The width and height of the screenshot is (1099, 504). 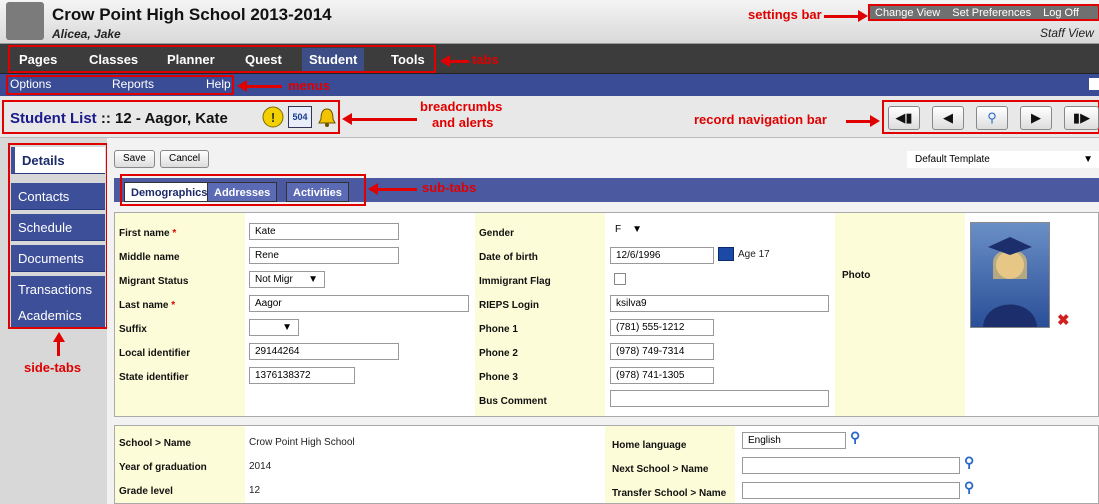 What do you see at coordinates (53, 118) in the screenshot?
I see `breadcrumb-student-list-link: Student List` at bounding box center [53, 118].